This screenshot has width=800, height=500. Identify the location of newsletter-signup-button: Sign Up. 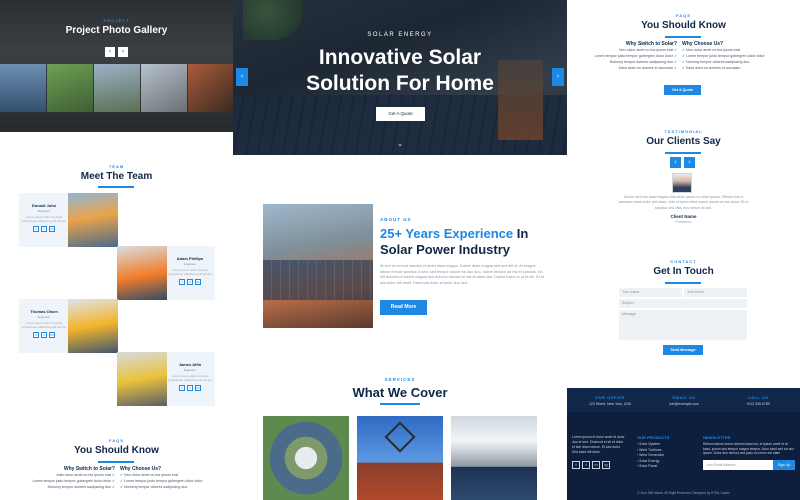
(784, 465).